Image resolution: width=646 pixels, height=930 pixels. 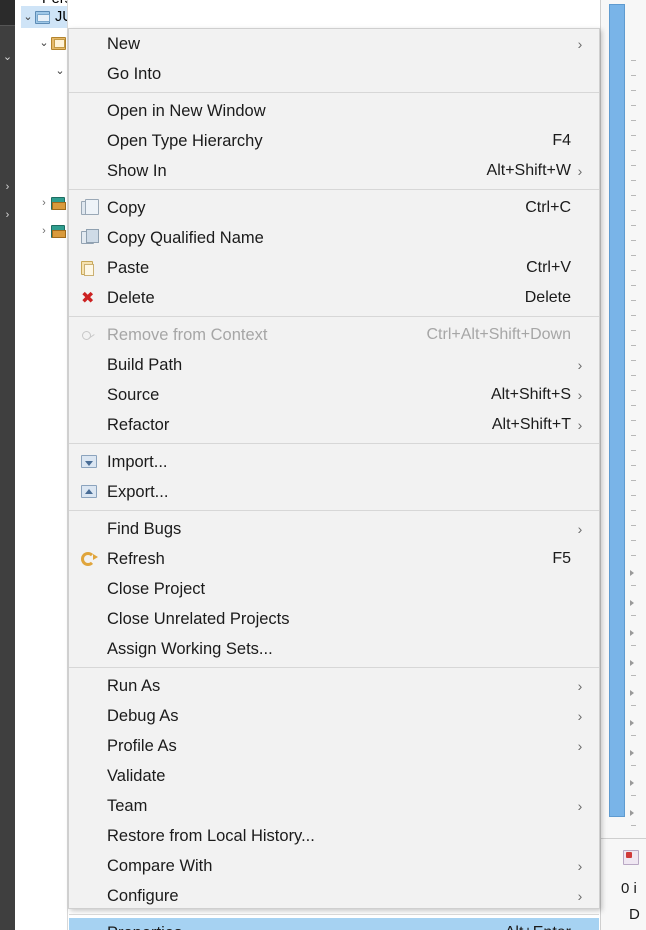 I want to click on tree-item-library-1: ›, so click(x=52, y=203).